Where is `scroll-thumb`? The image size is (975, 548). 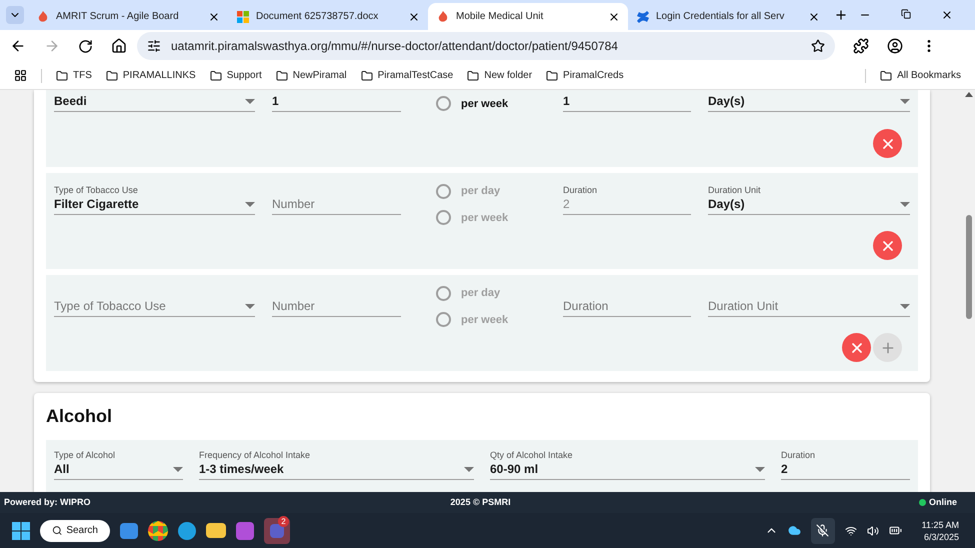
scroll-thumb is located at coordinates (969, 267).